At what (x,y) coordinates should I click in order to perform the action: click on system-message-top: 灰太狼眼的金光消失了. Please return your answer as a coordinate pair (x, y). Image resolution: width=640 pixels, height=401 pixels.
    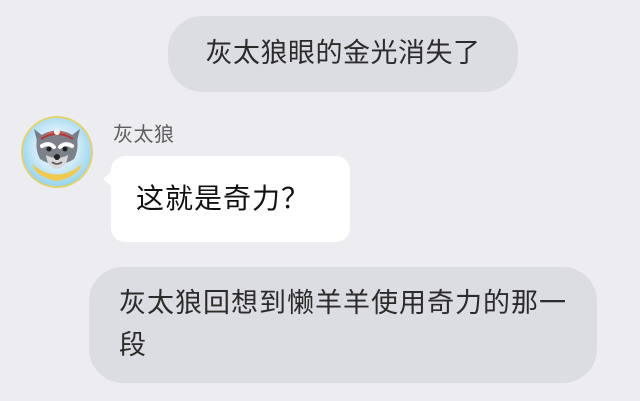
    Looking at the image, I should click on (343, 54).